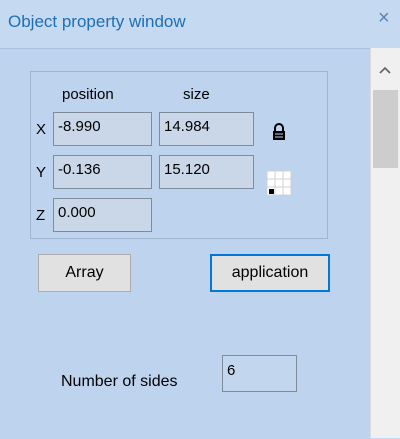  I want to click on array-button: Array, so click(84, 273).